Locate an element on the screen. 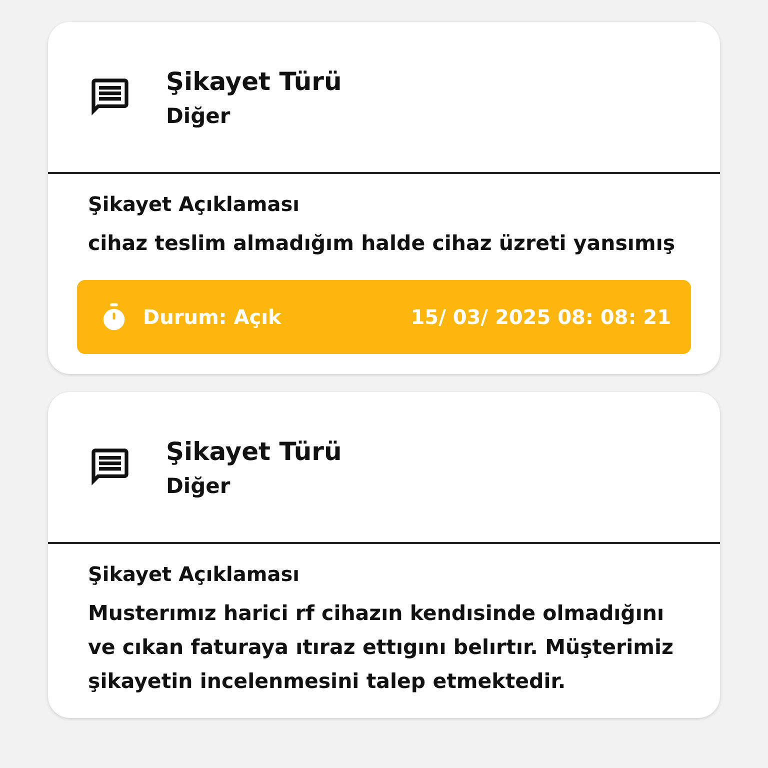 This screenshot has width=768, height=768. status-label: Durum: Açık is located at coordinates (212, 317).